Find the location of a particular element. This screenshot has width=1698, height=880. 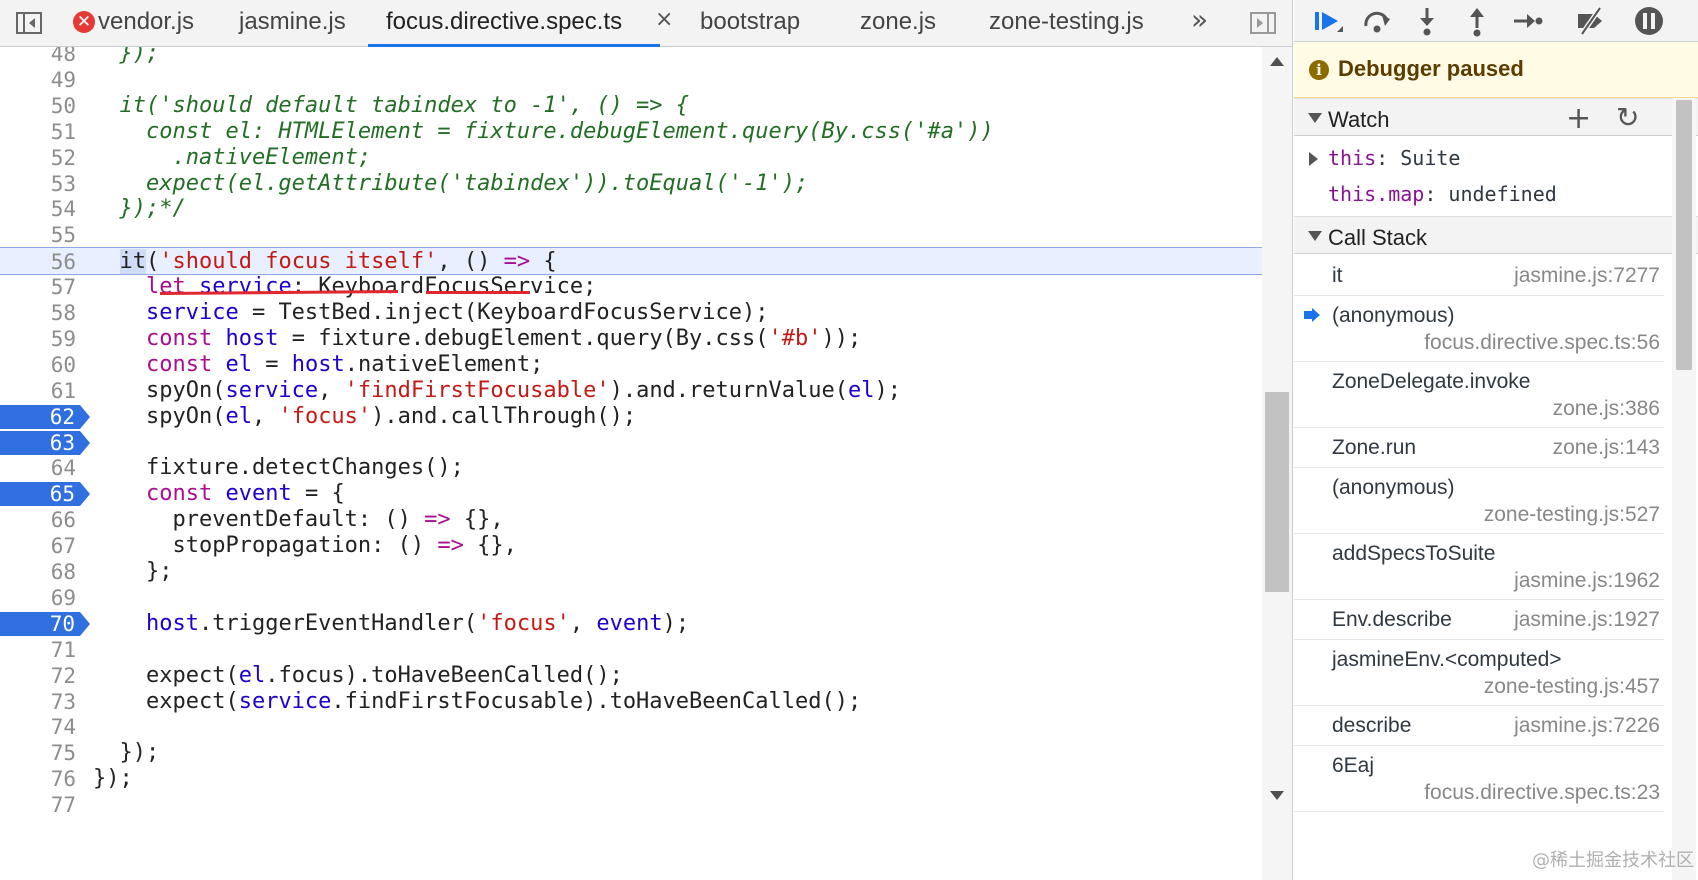

code-line: 68 }; is located at coordinates (631, 572).